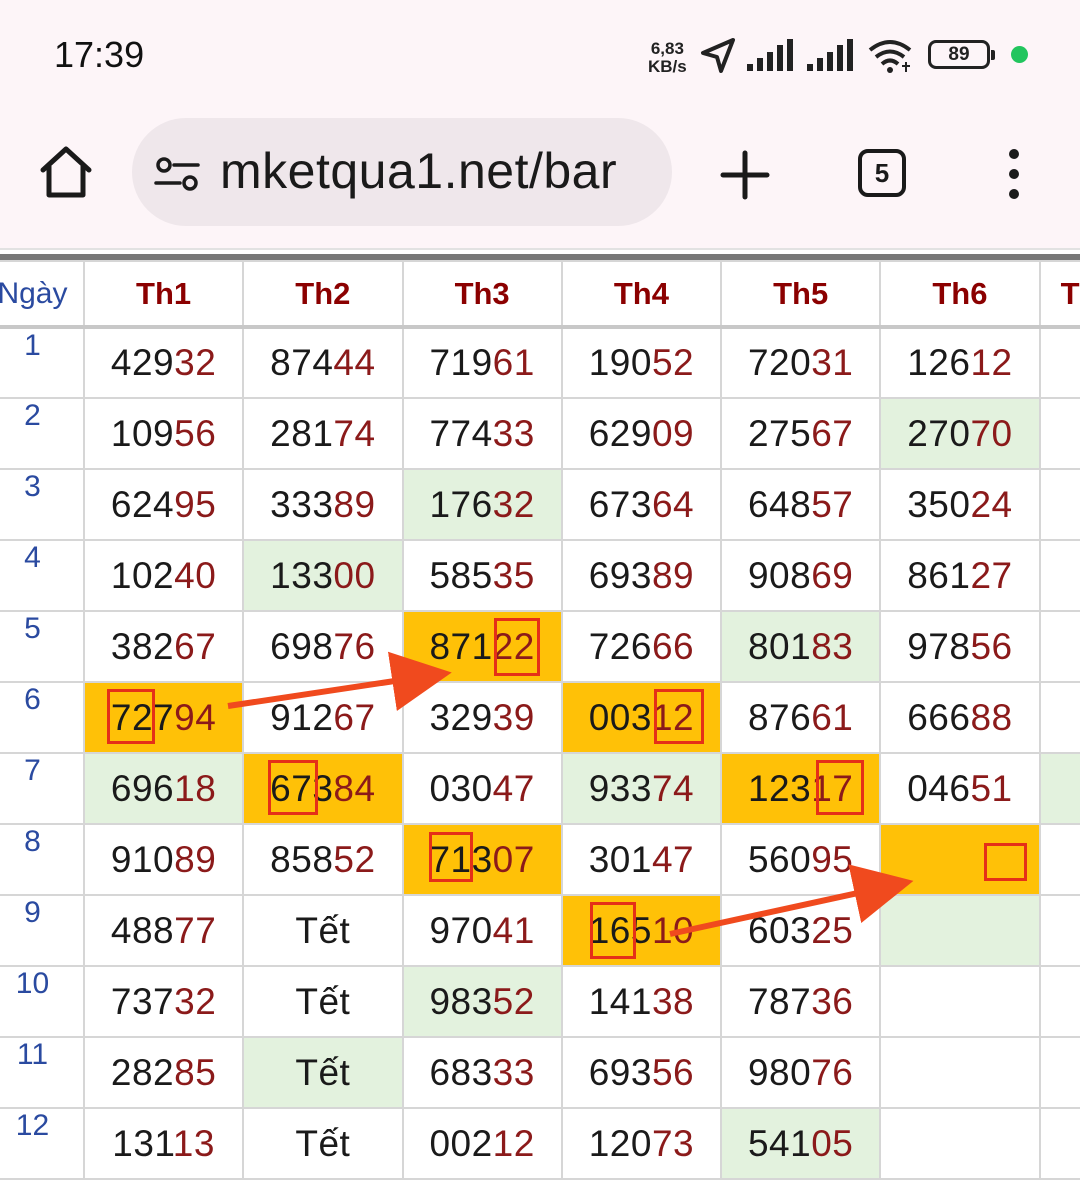  What do you see at coordinates (302, 504) in the screenshot?
I see `result-head-digits: 333` at bounding box center [302, 504].